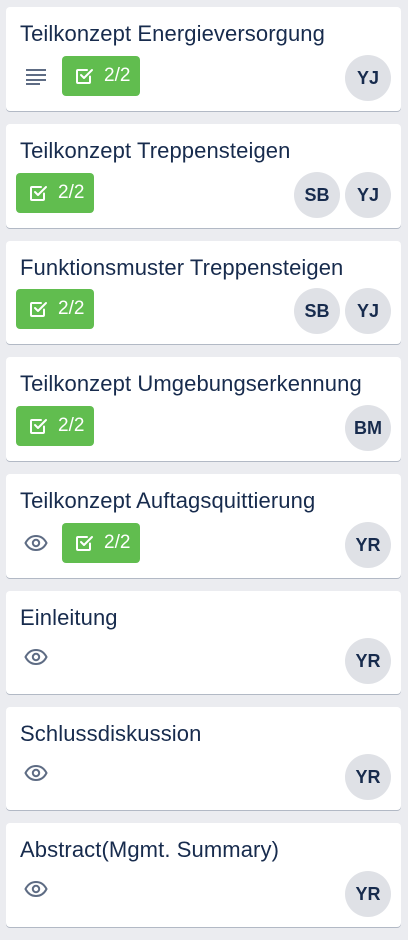  Describe the element at coordinates (203, 642) in the screenshot. I see `card-einleitung: Einleitung YR` at that location.